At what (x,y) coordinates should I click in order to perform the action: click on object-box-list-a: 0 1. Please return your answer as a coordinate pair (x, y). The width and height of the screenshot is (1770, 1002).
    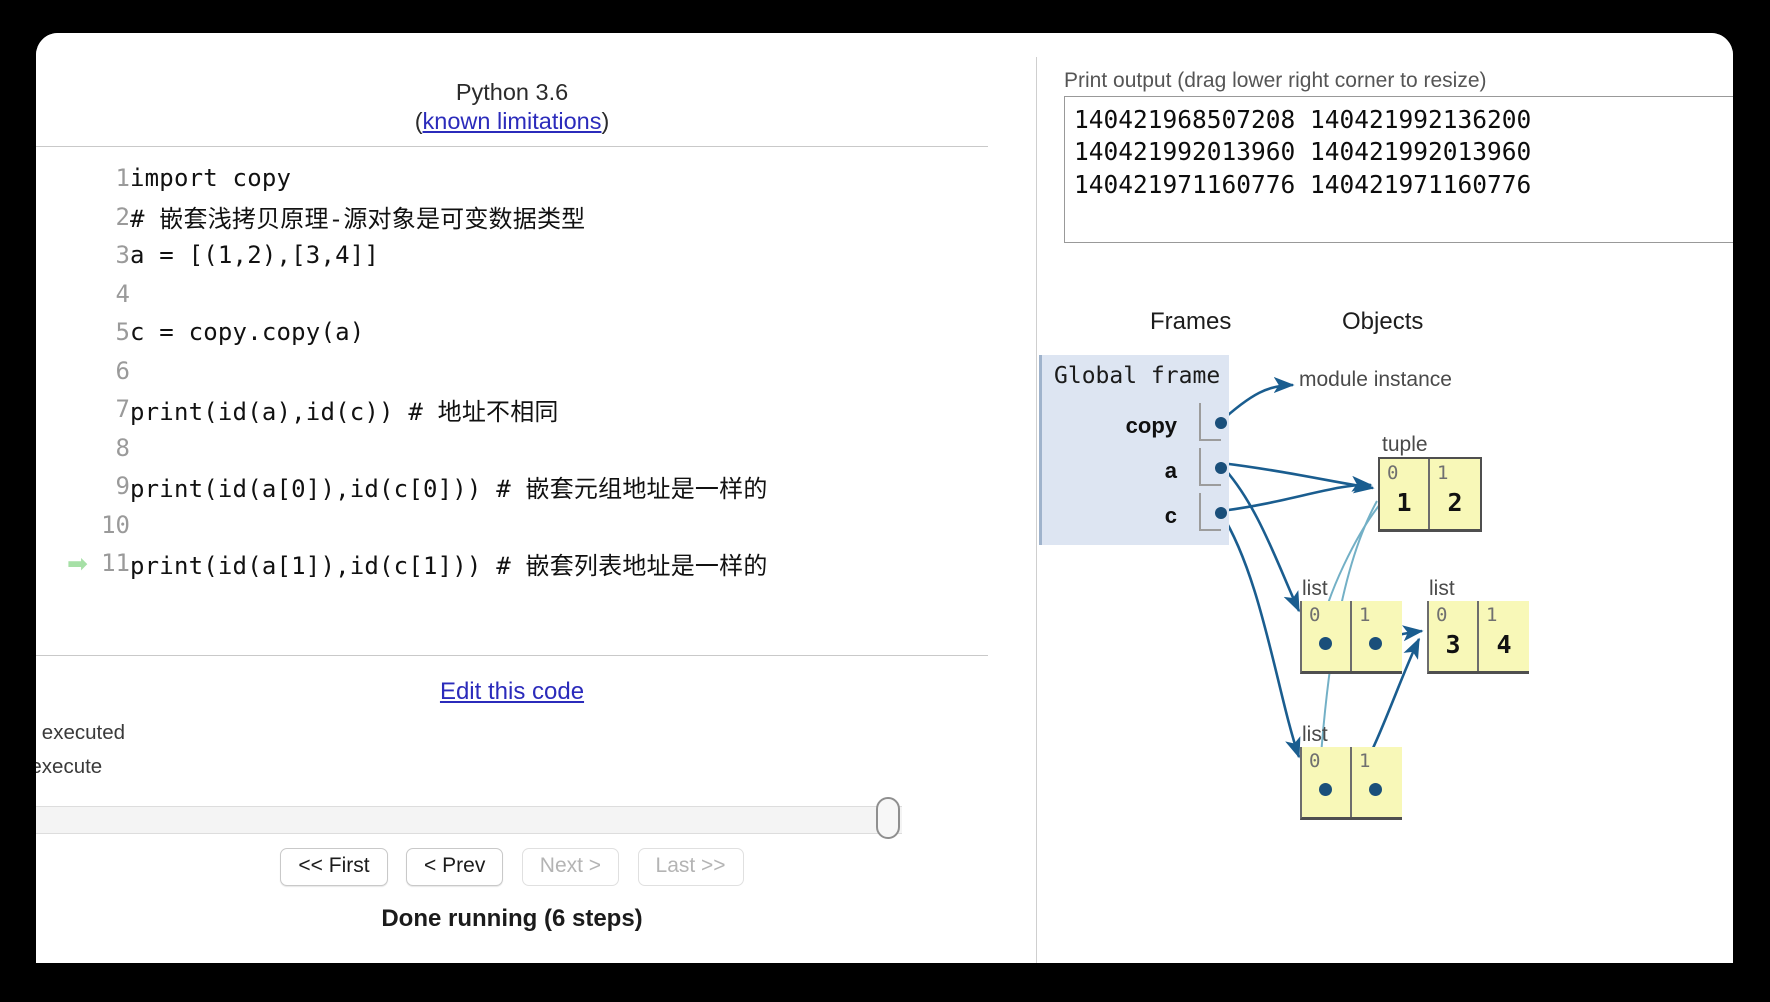
    Looking at the image, I should click on (1351, 637).